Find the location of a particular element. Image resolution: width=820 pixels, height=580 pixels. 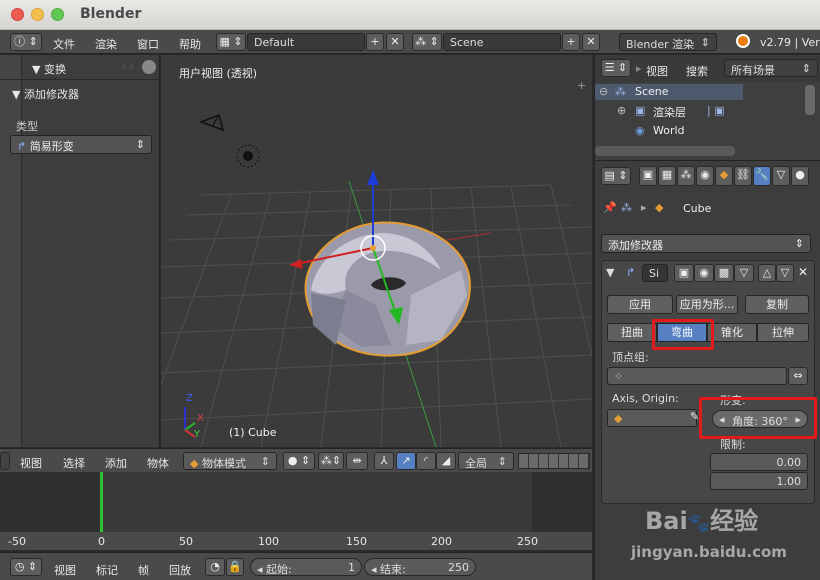

collapse-icon: ⊖ is located at coordinates (603, 91).